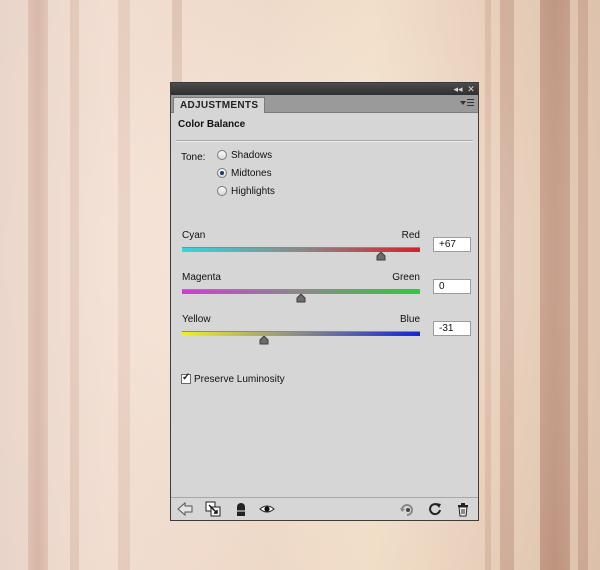 The image size is (600, 570). I want to click on checkbox-label: Preserve Luminosity, so click(239, 379).